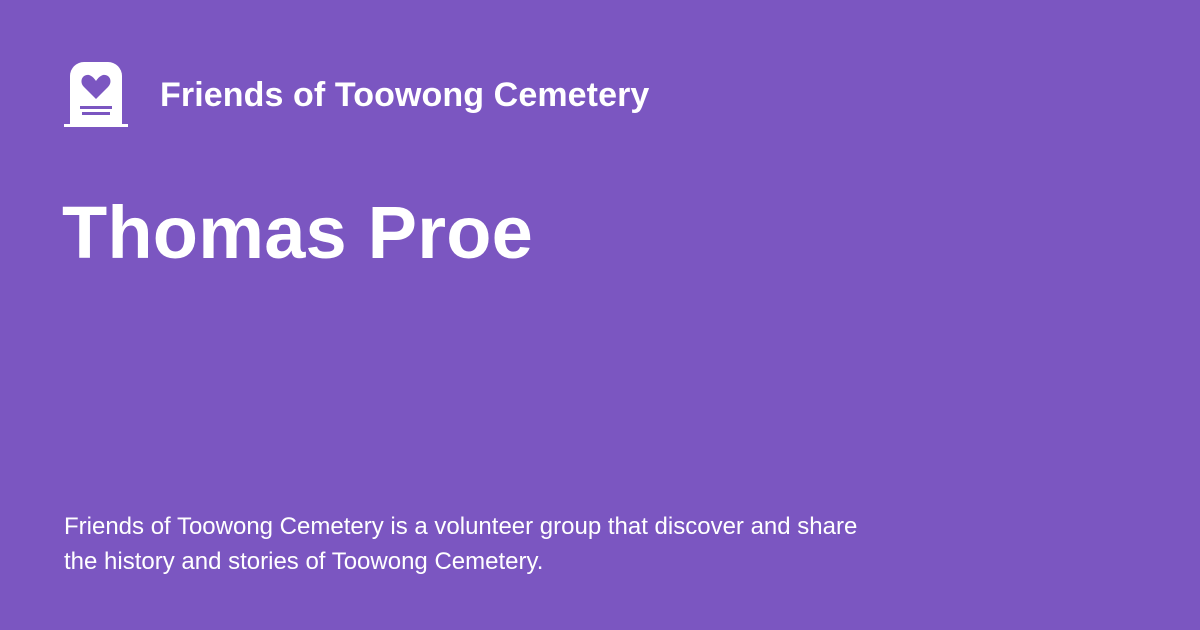  Describe the element at coordinates (96, 95) in the screenshot. I see `headstone-heart-icon` at that location.